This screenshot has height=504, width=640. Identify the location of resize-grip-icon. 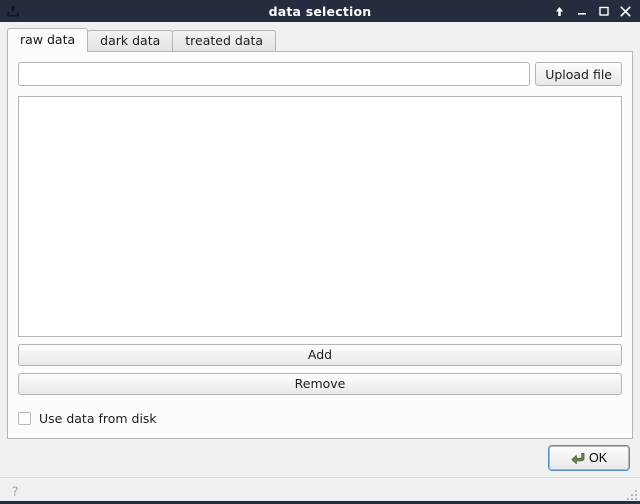
(630, 493).